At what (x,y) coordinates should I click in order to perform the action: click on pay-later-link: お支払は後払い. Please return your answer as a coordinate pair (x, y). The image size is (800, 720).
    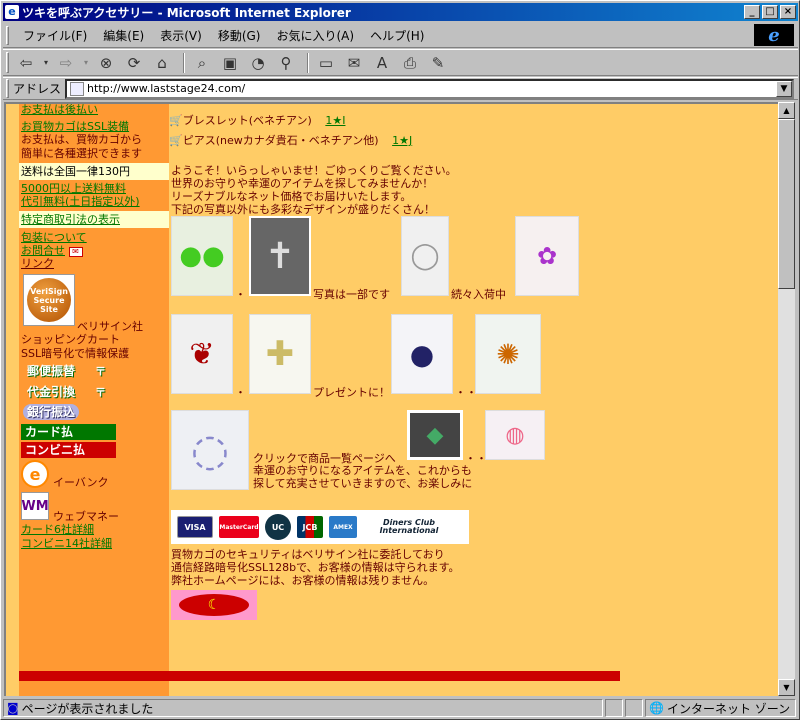
    Looking at the image, I should click on (94, 109).